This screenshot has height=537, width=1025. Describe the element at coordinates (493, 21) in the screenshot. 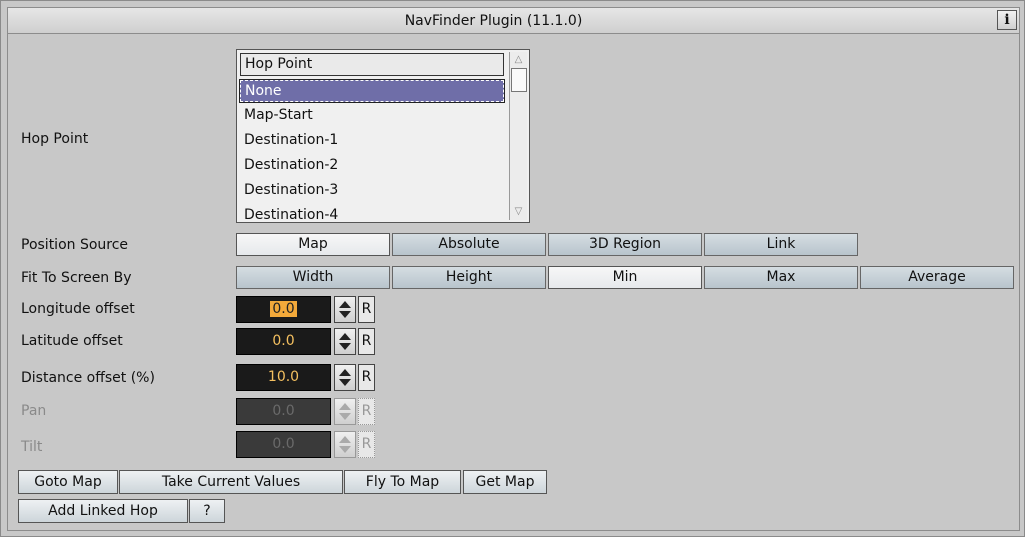

I see `window-title: NavFinder Plugin (11.1.0)` at that location.